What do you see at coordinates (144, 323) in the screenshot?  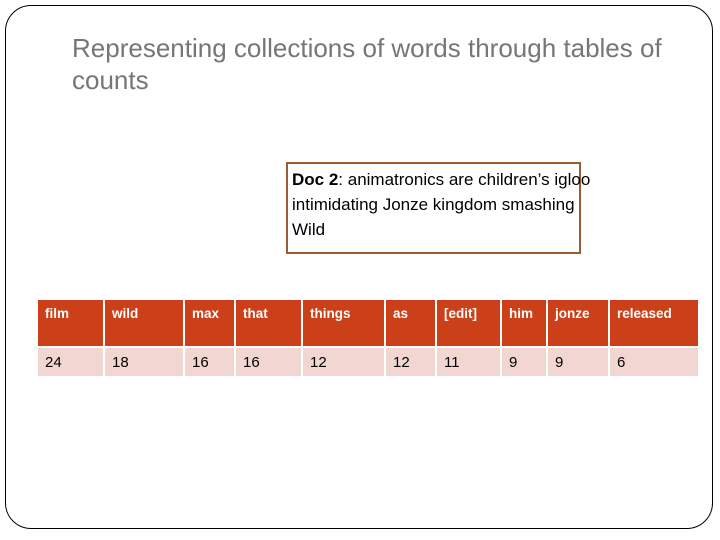 I see `table-header-cell: wild` at bounding box center [144, 323].